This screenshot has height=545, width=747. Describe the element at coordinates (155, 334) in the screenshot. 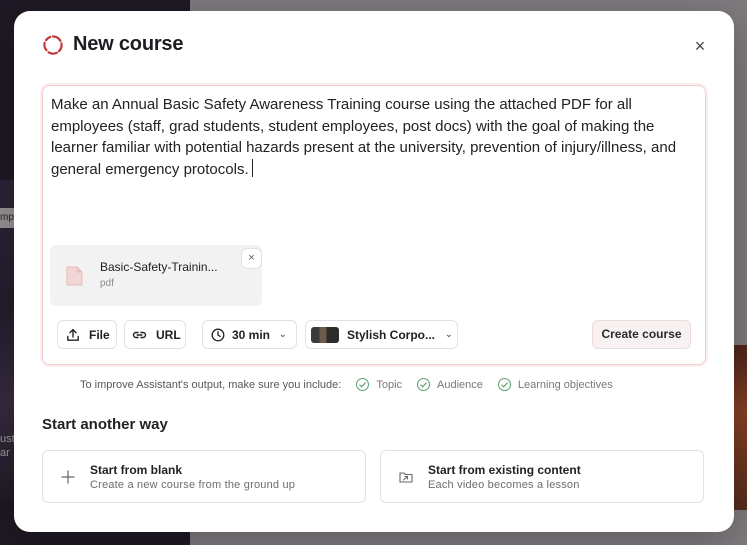

I see `url-button: URL` at that location.